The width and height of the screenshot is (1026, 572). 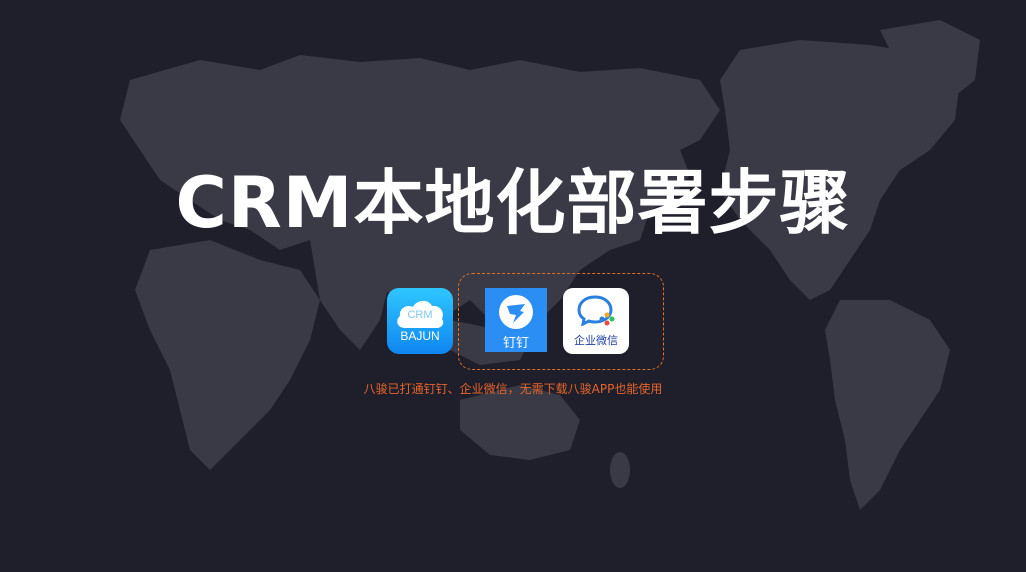 What do you see at coordinates (145, 115) in the screenshot?
I see `map-britain` at bounding box center [145, 115].